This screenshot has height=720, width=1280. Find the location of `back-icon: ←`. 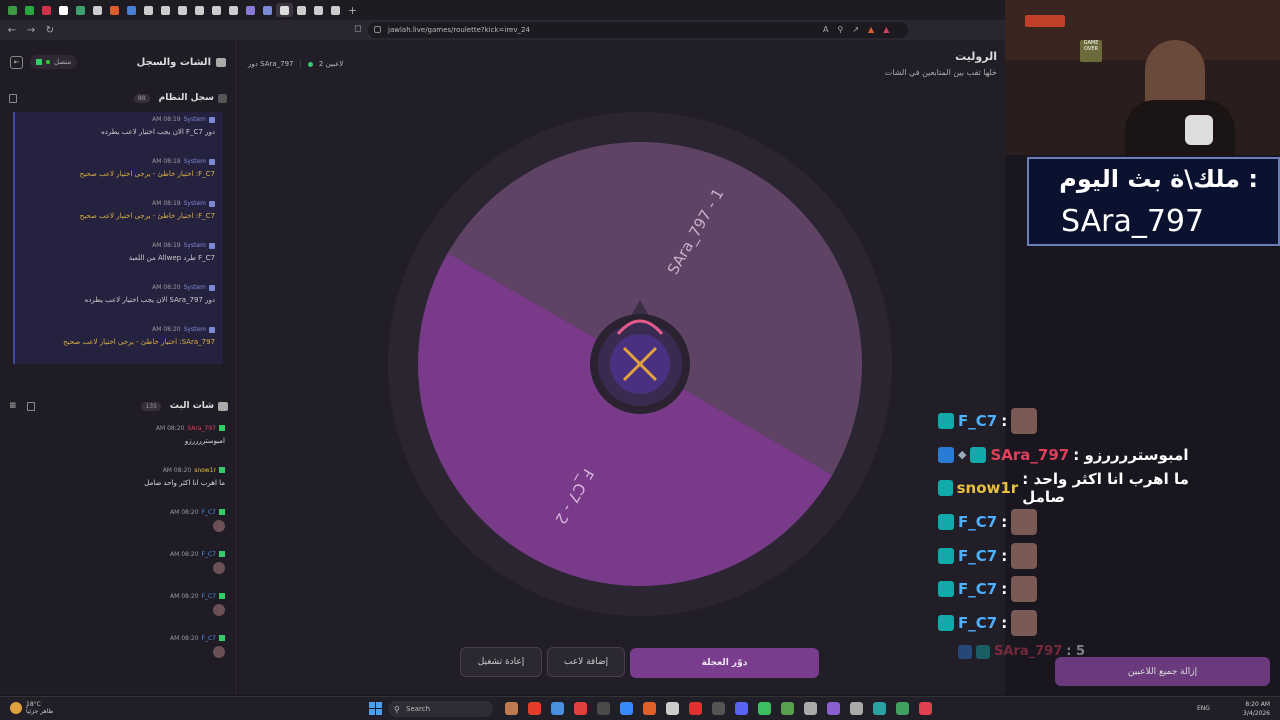

back-icon: ← is located at coordinates (12, 30).